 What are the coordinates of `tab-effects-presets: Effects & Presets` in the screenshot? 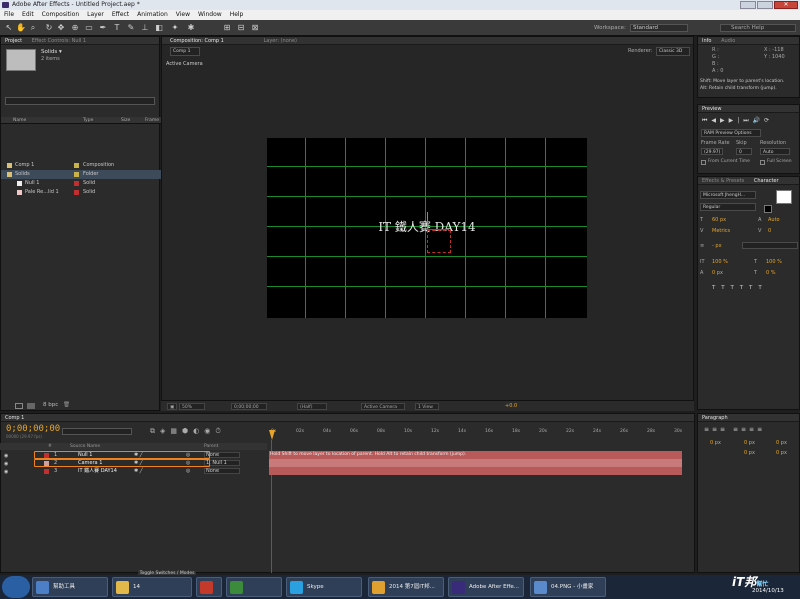 It's located at (723, 181).